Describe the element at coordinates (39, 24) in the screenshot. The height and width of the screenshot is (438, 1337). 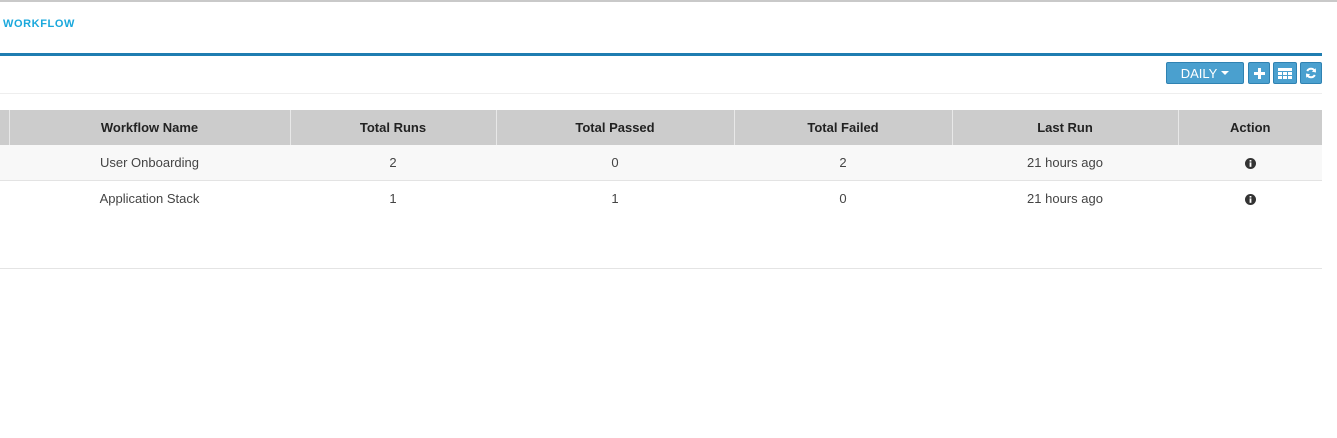
I see `page-title: WORKFLOW` at that location.